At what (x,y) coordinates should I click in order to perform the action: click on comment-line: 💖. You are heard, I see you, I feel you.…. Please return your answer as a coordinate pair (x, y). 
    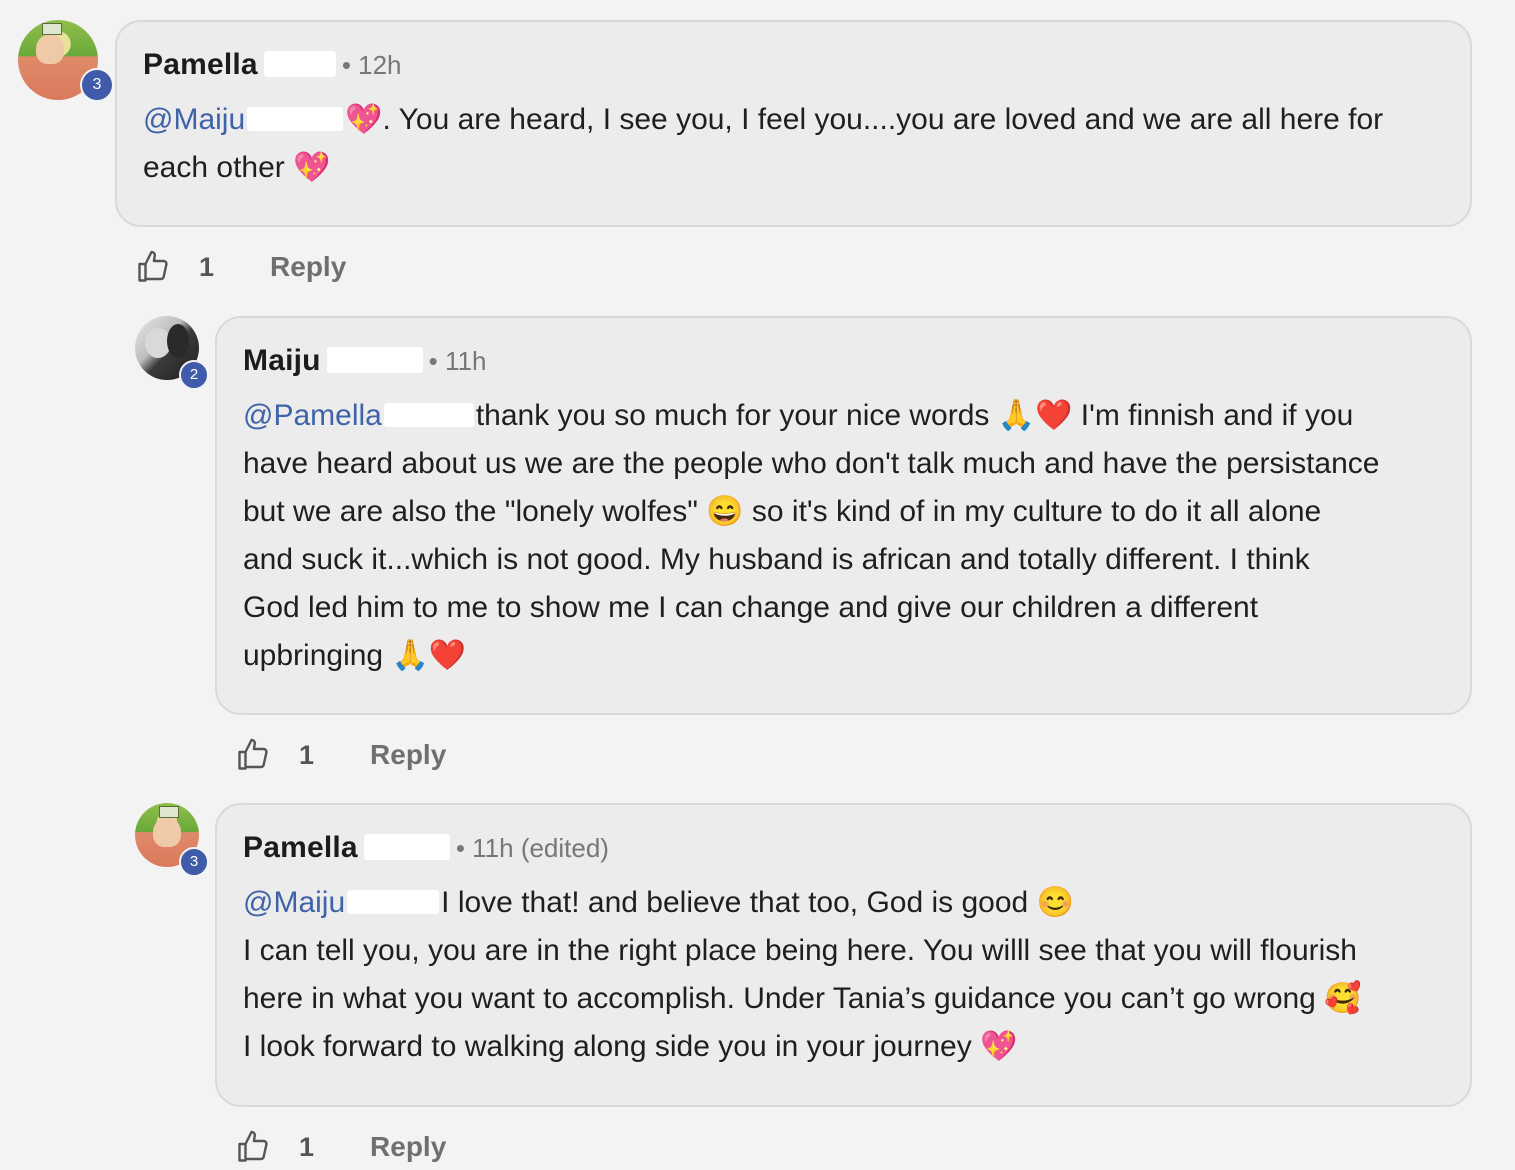
    Looking at the image, I should click on (864, 119).